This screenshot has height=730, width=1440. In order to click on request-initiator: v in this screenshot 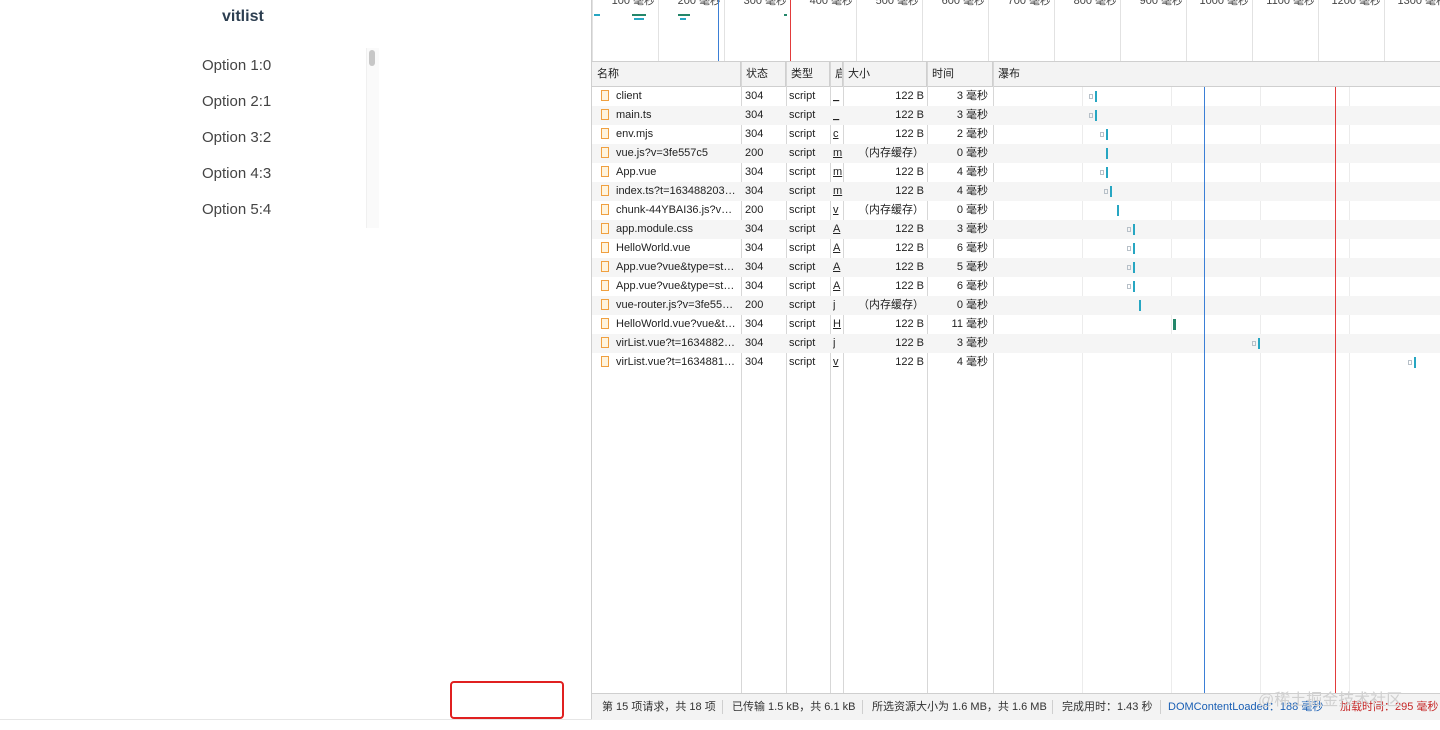, I will do `click(836, 210)`.